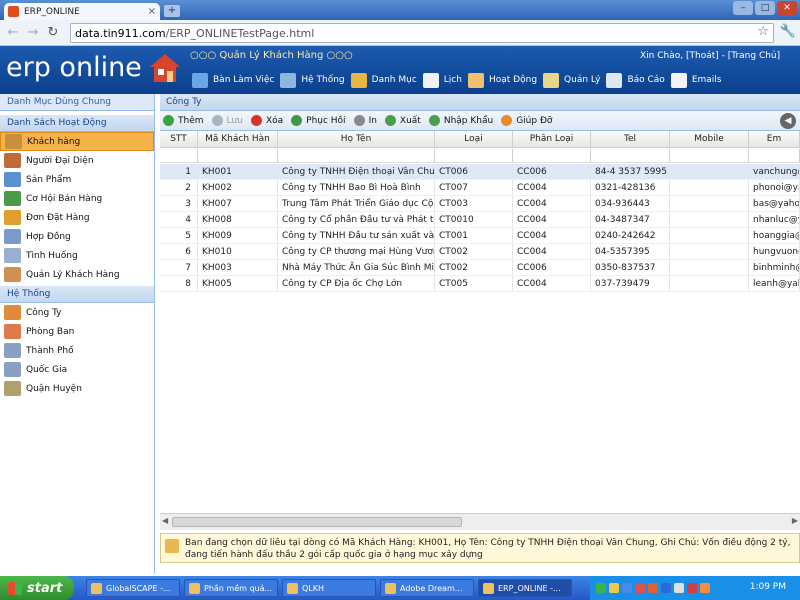 This screenshot has height=600, width=800. I want to click on forward-arrow-icon: →, so click(33, 32).